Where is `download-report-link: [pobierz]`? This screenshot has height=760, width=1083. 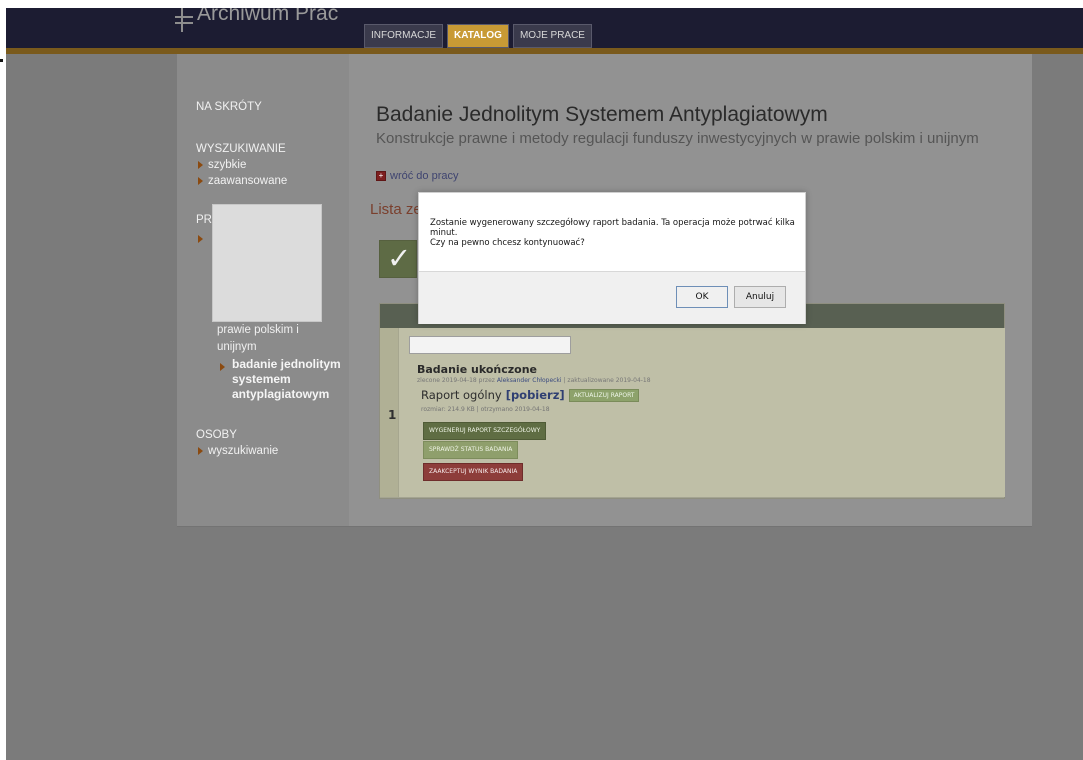 download-report-link: [pobierz] is located at coordinates (535, 395).